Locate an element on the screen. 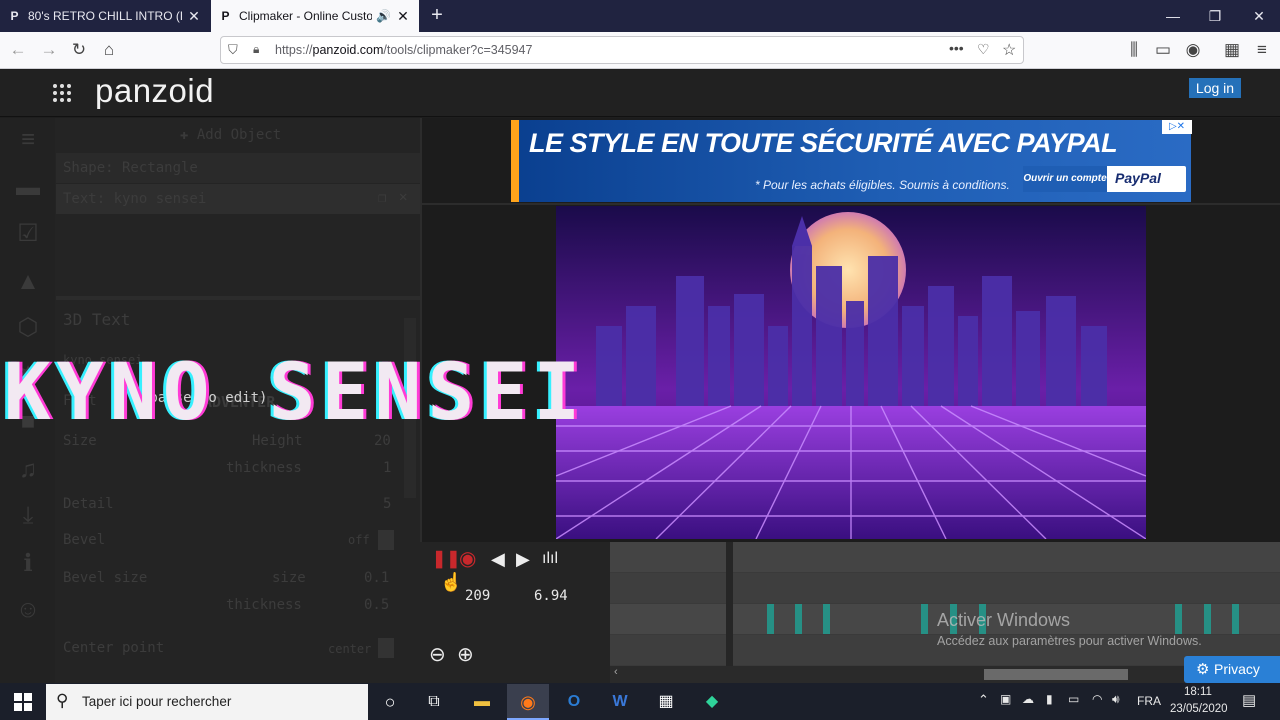 The height and width of the screenshot is (720, 1280). checkbox-icon: ☑ is located at coordinates (28, 234).